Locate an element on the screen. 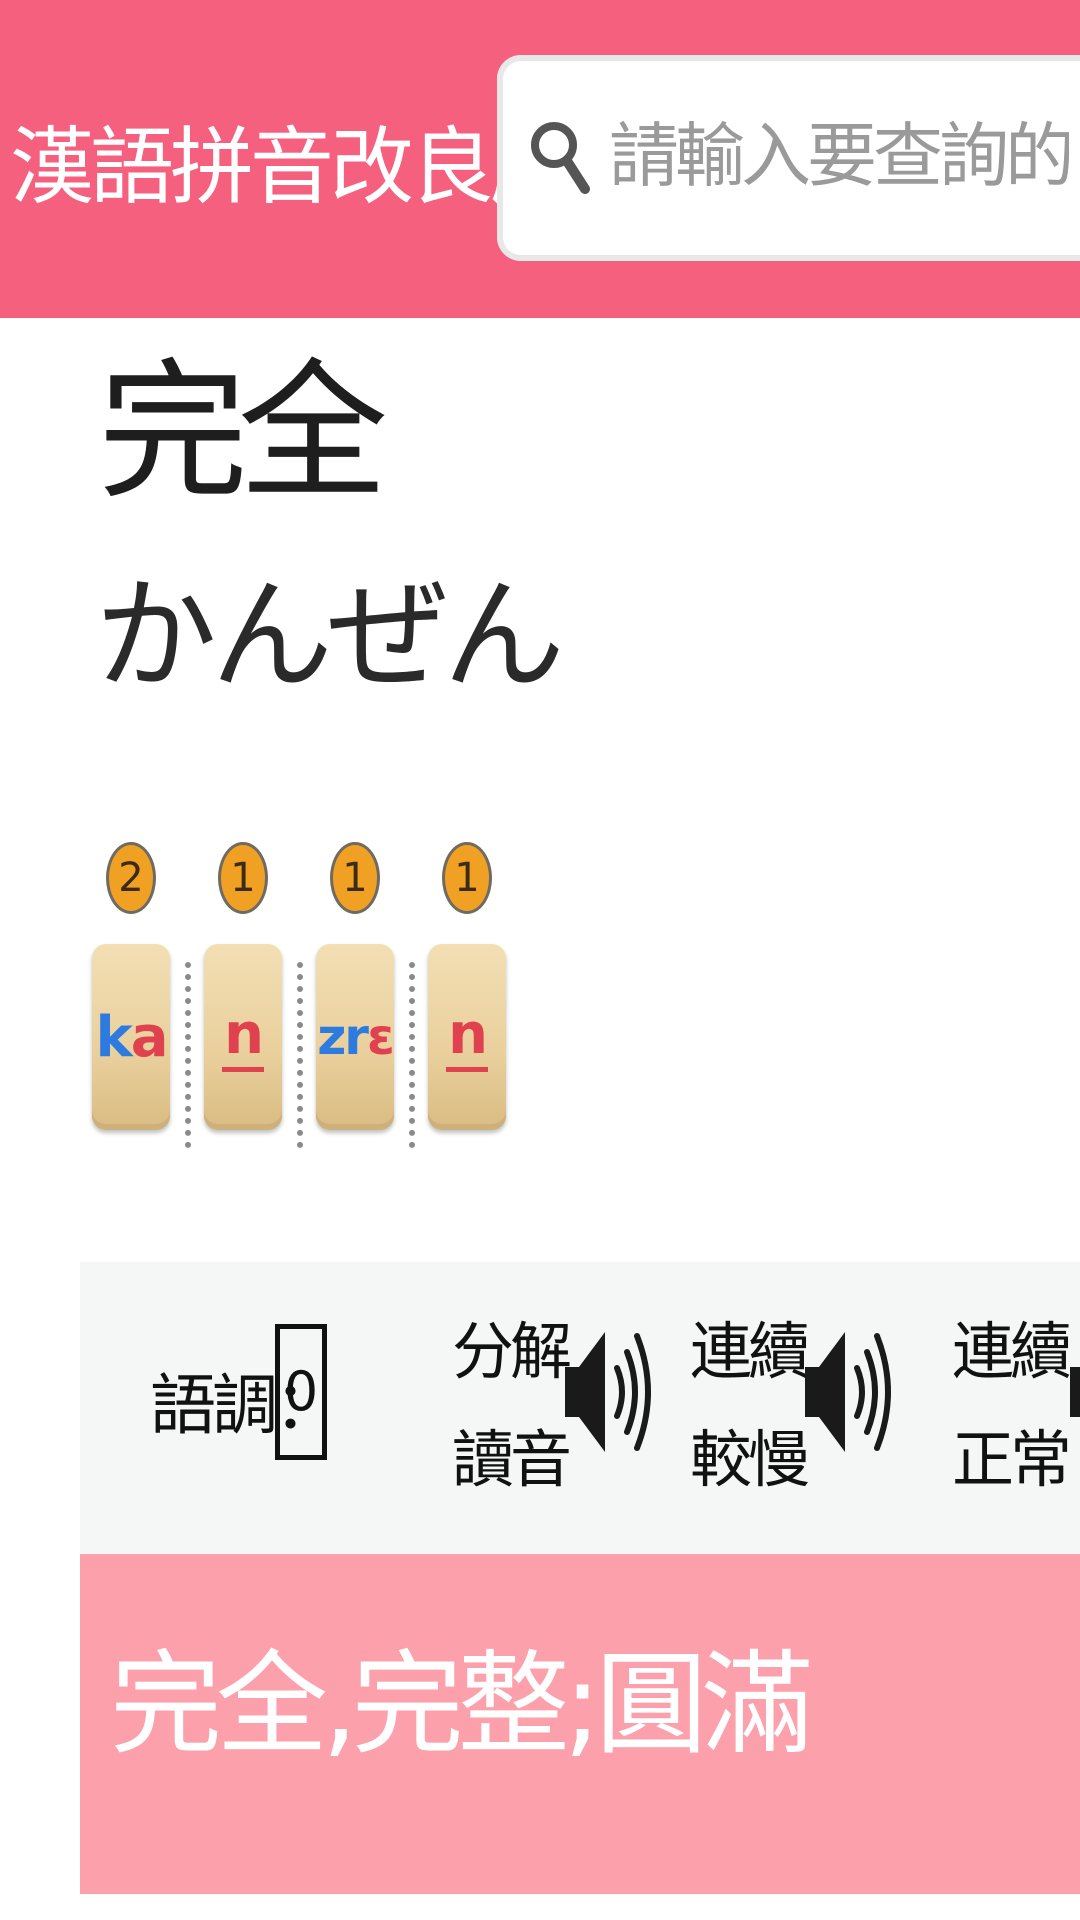 The width and height of the screenshot is (1080, 1920). syllable-tiles: 2 ka 1 n 1 zr ɛ 1 n is located at coordinates (316, 995).